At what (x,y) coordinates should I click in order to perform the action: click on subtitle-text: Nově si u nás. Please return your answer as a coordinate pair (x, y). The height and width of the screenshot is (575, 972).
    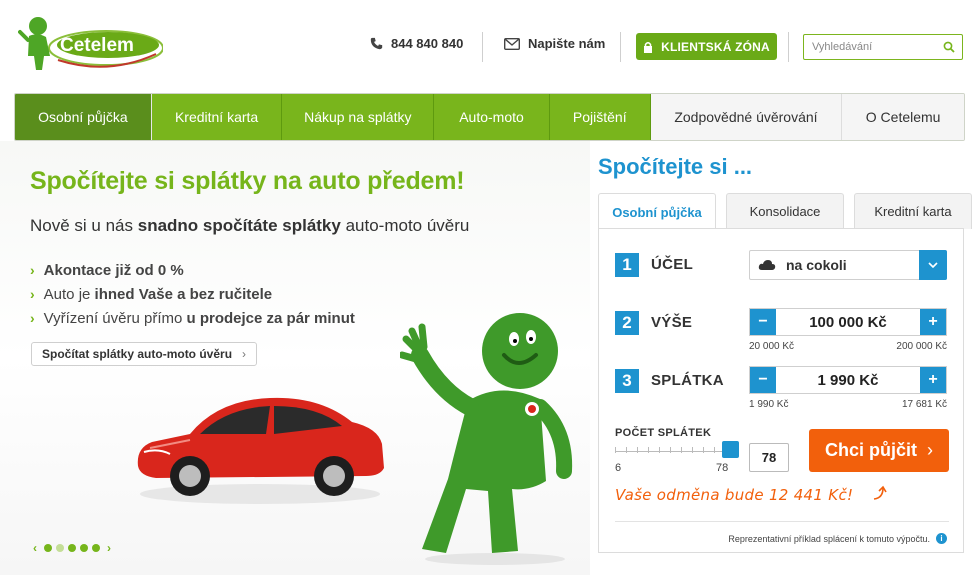
    Looking at the image, I should click on (84, 225).